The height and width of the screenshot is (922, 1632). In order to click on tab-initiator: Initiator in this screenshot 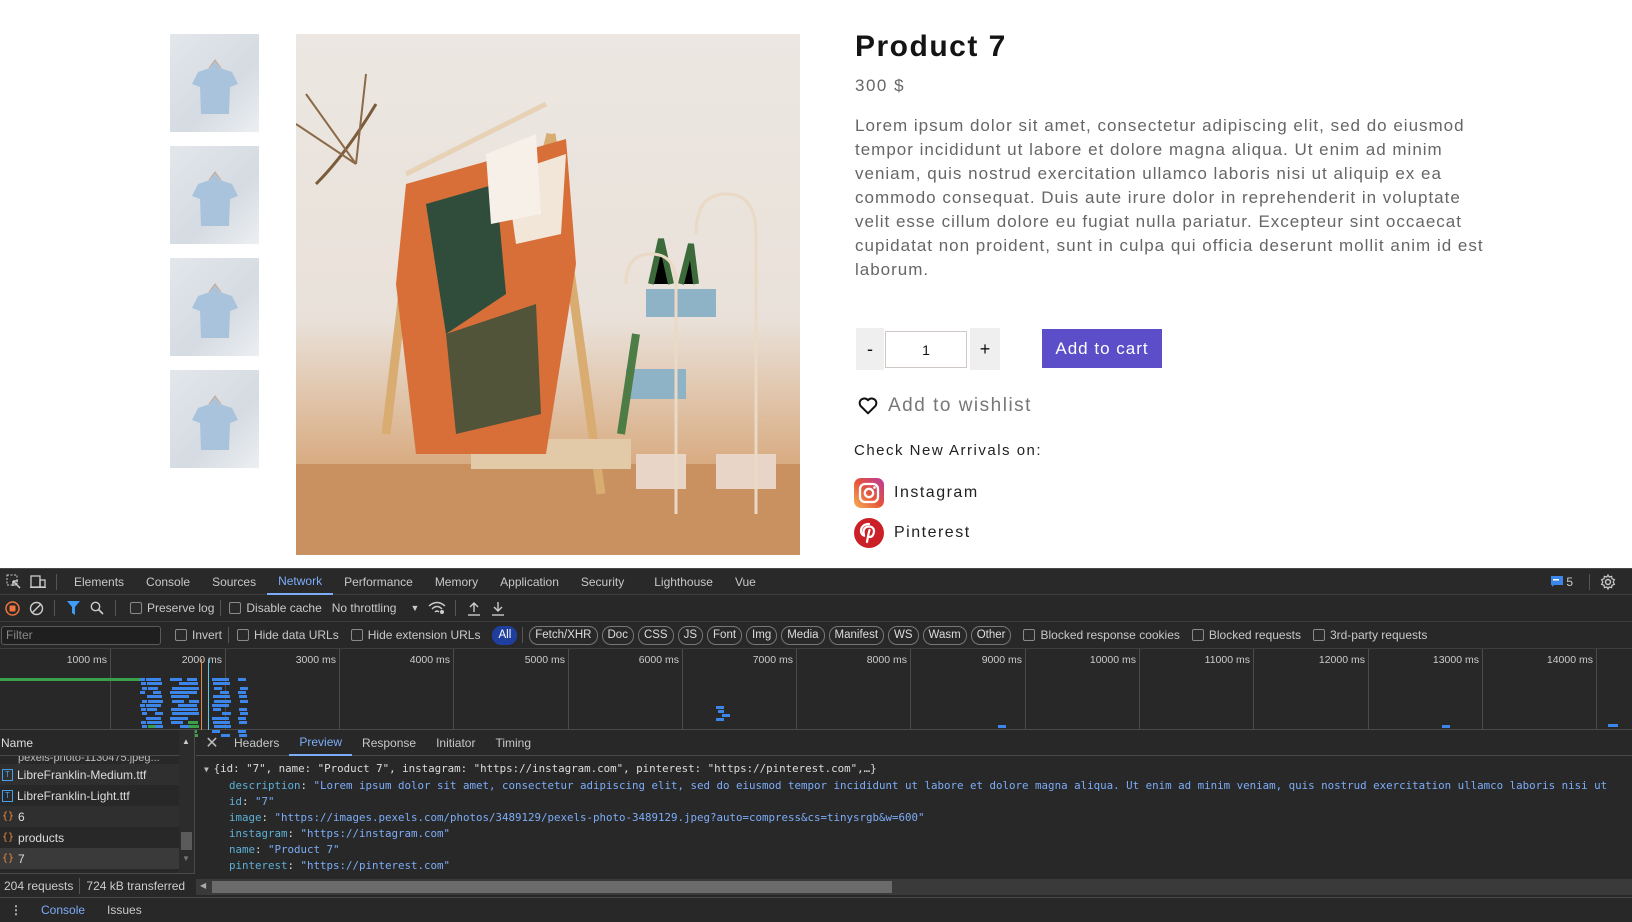, I will do `click(455, 743)`.